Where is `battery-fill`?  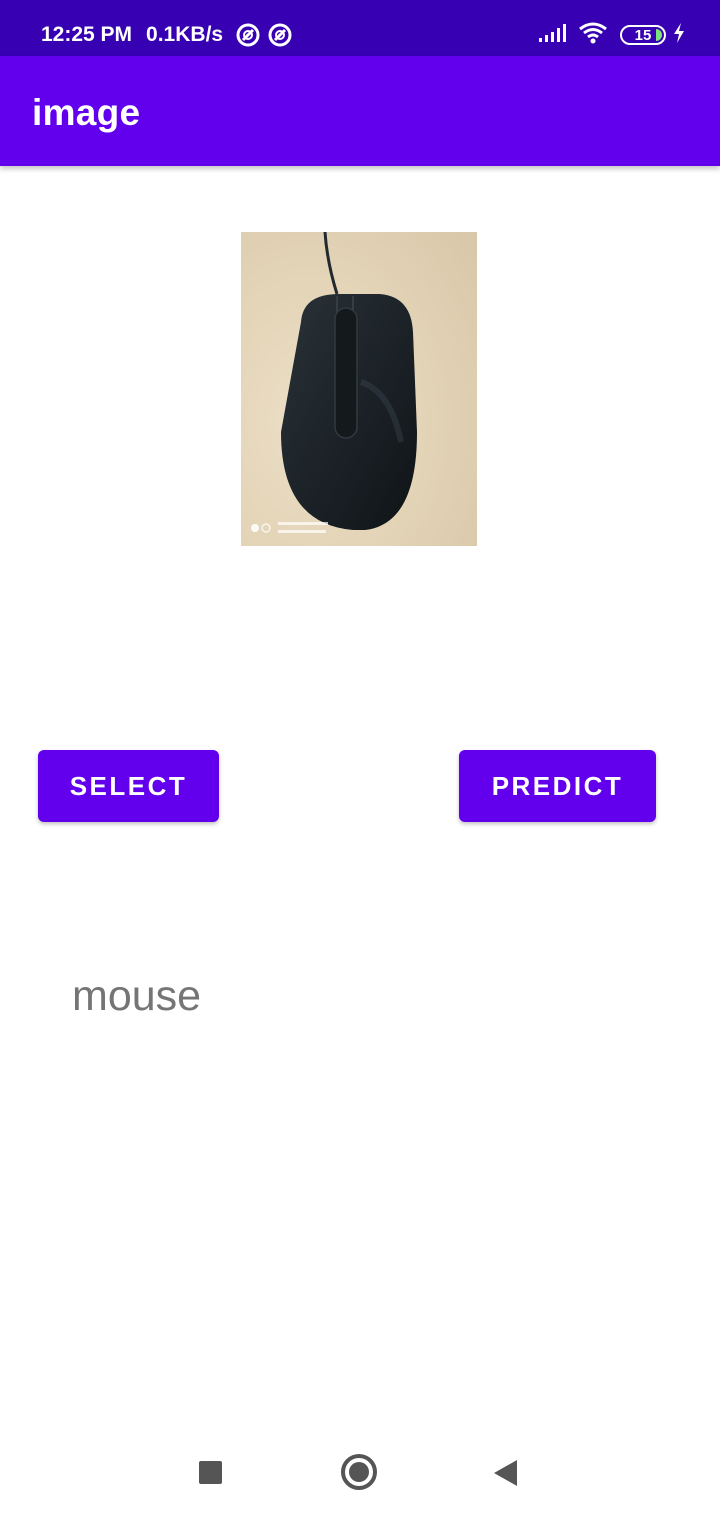 battery-fill is located at coordinates (659, 35).